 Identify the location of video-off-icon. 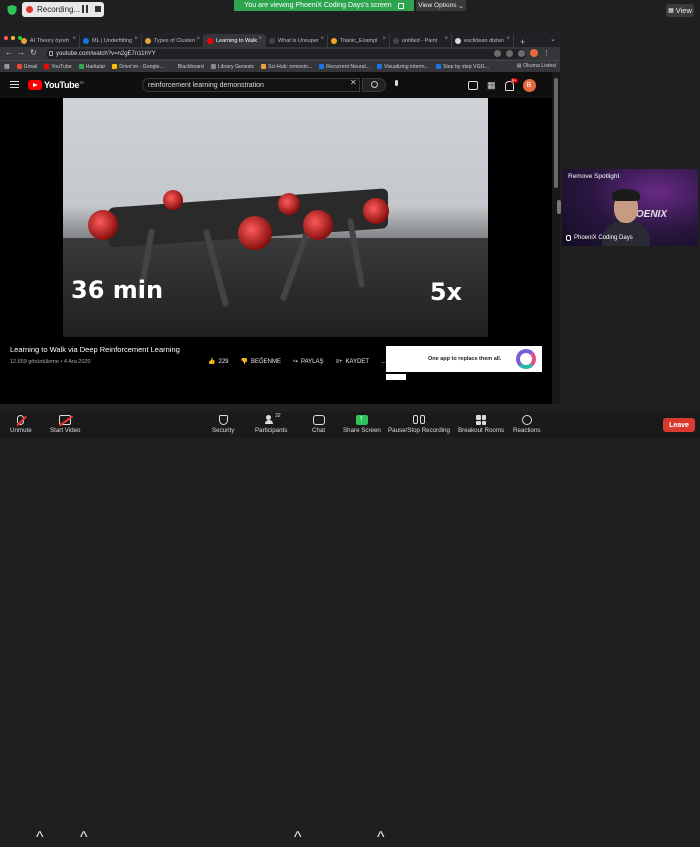
(65, 420).